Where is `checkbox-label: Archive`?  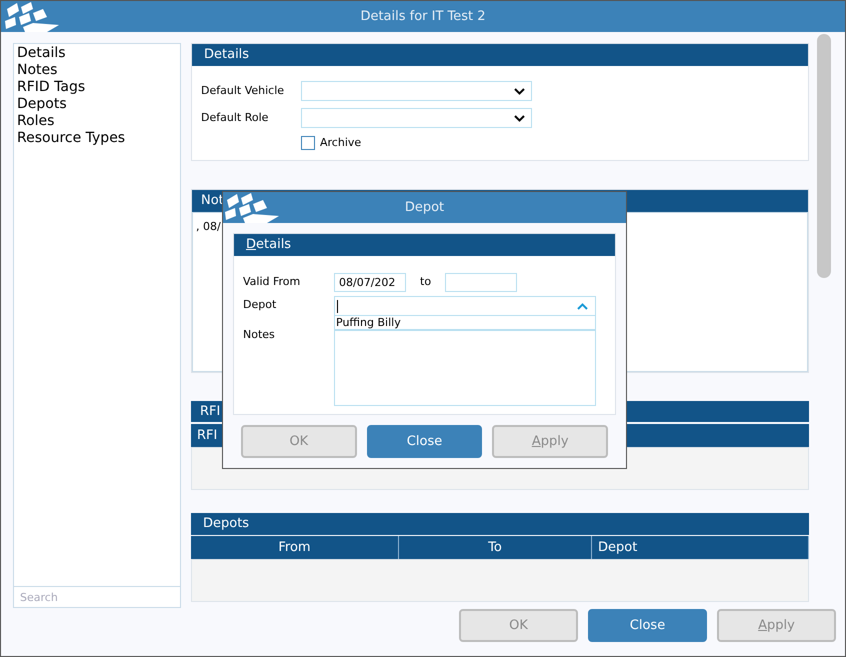 checkbox-label: Archive is located at coordinates (341, 143).